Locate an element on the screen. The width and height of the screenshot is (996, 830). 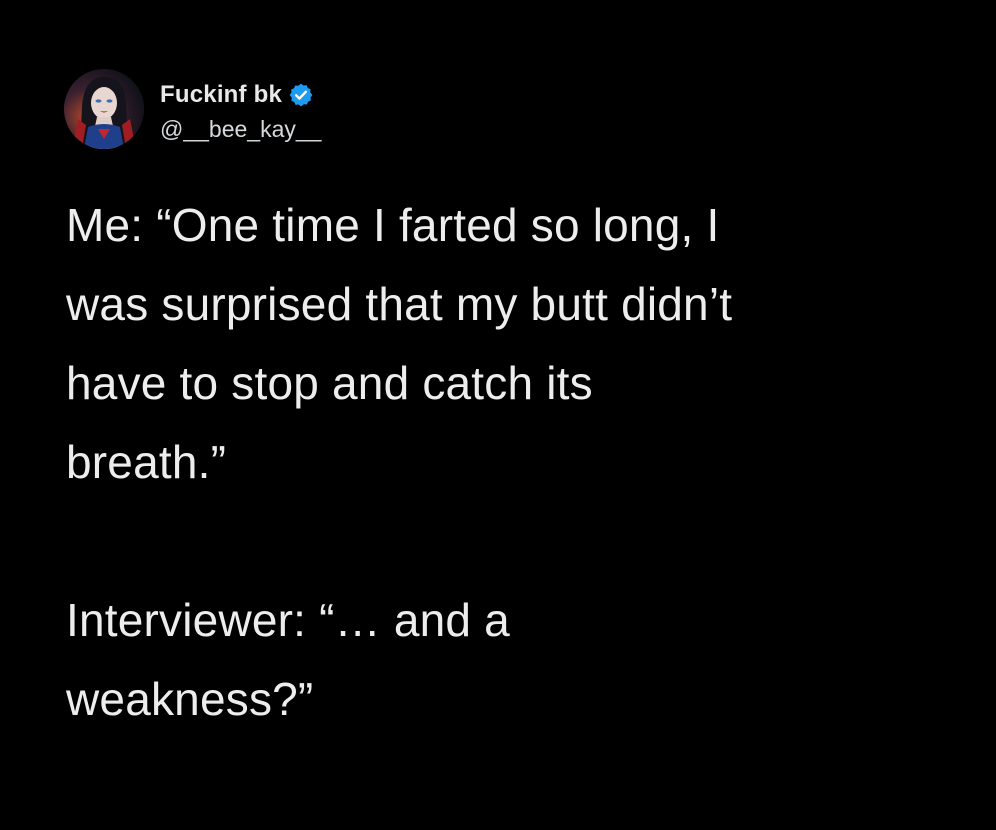
avatar-image is located at coordinates (104, 109).